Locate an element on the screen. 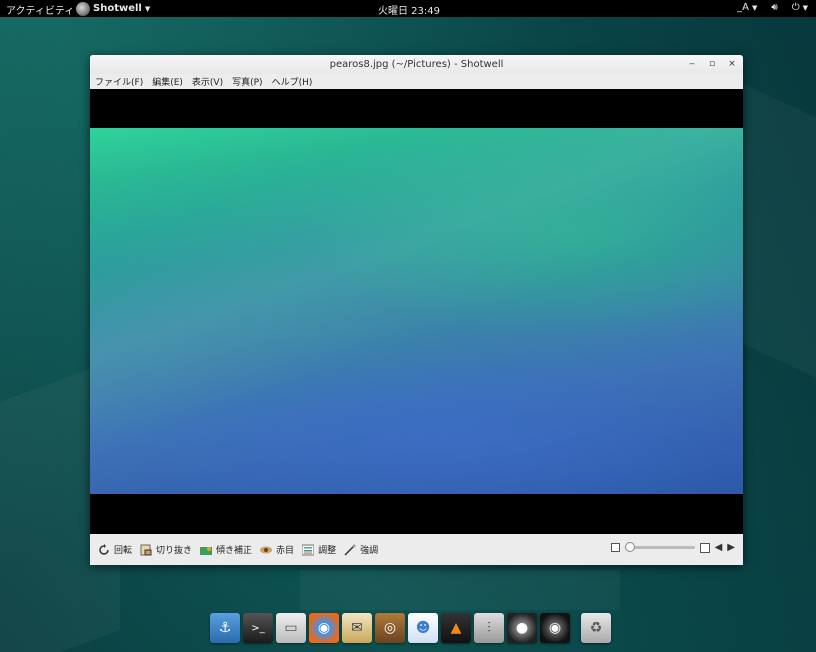 Image resolution: width=816 pixels, height=652 pixels. rotate-button: 回転 is located at coordinates (115, 549).